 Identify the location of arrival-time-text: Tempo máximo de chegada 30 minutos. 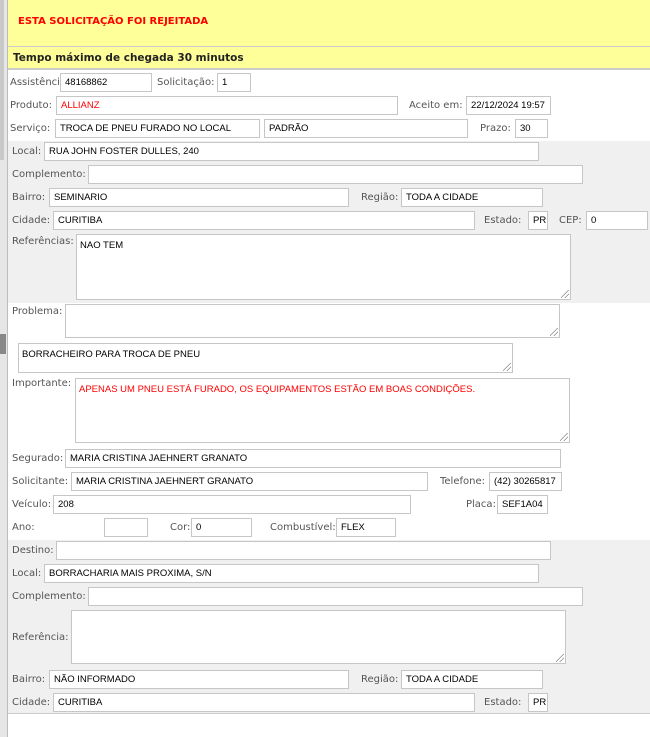
(128, 58).